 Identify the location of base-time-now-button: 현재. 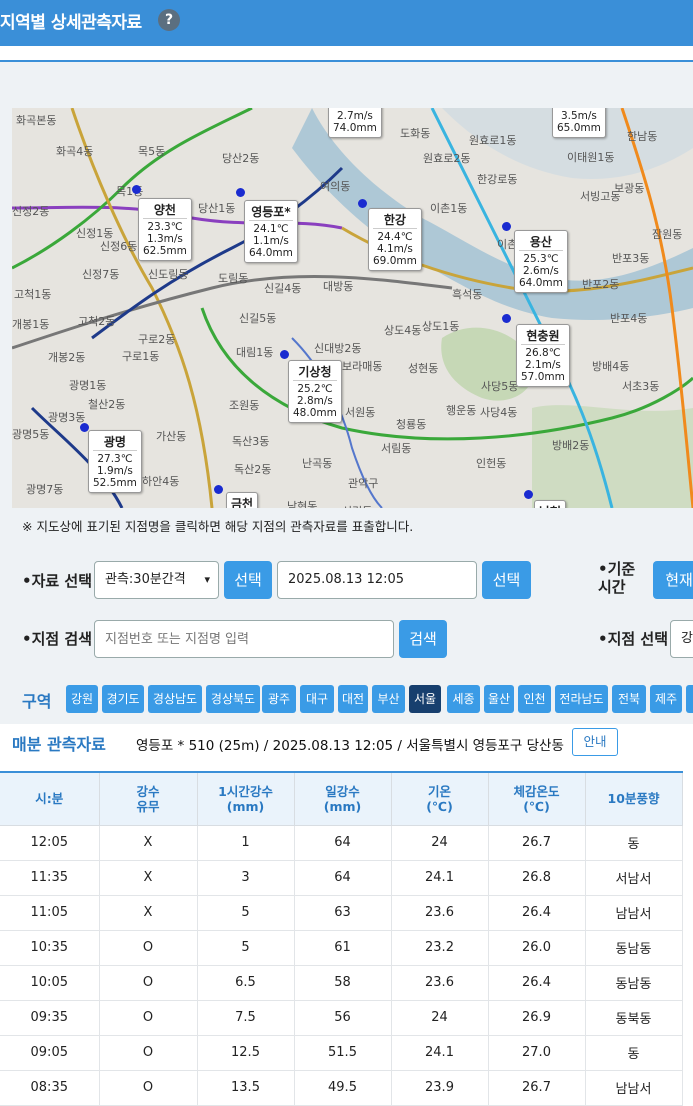
(673, 580).